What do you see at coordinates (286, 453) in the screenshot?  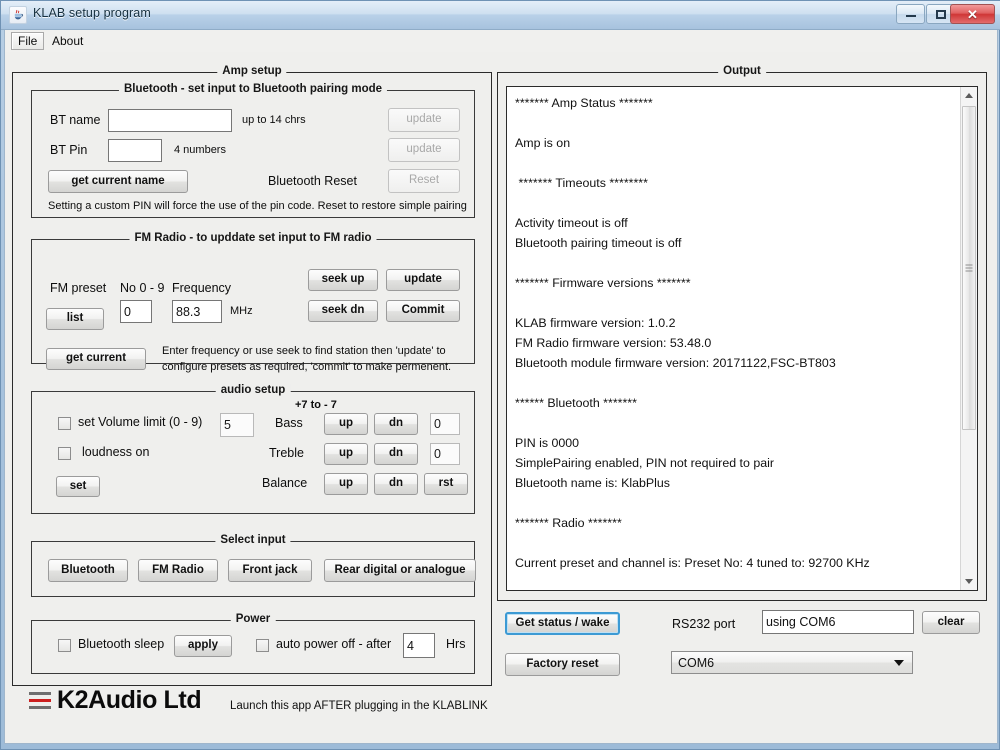 I see `treble-label: Treble` at bounding box center [286, 453].